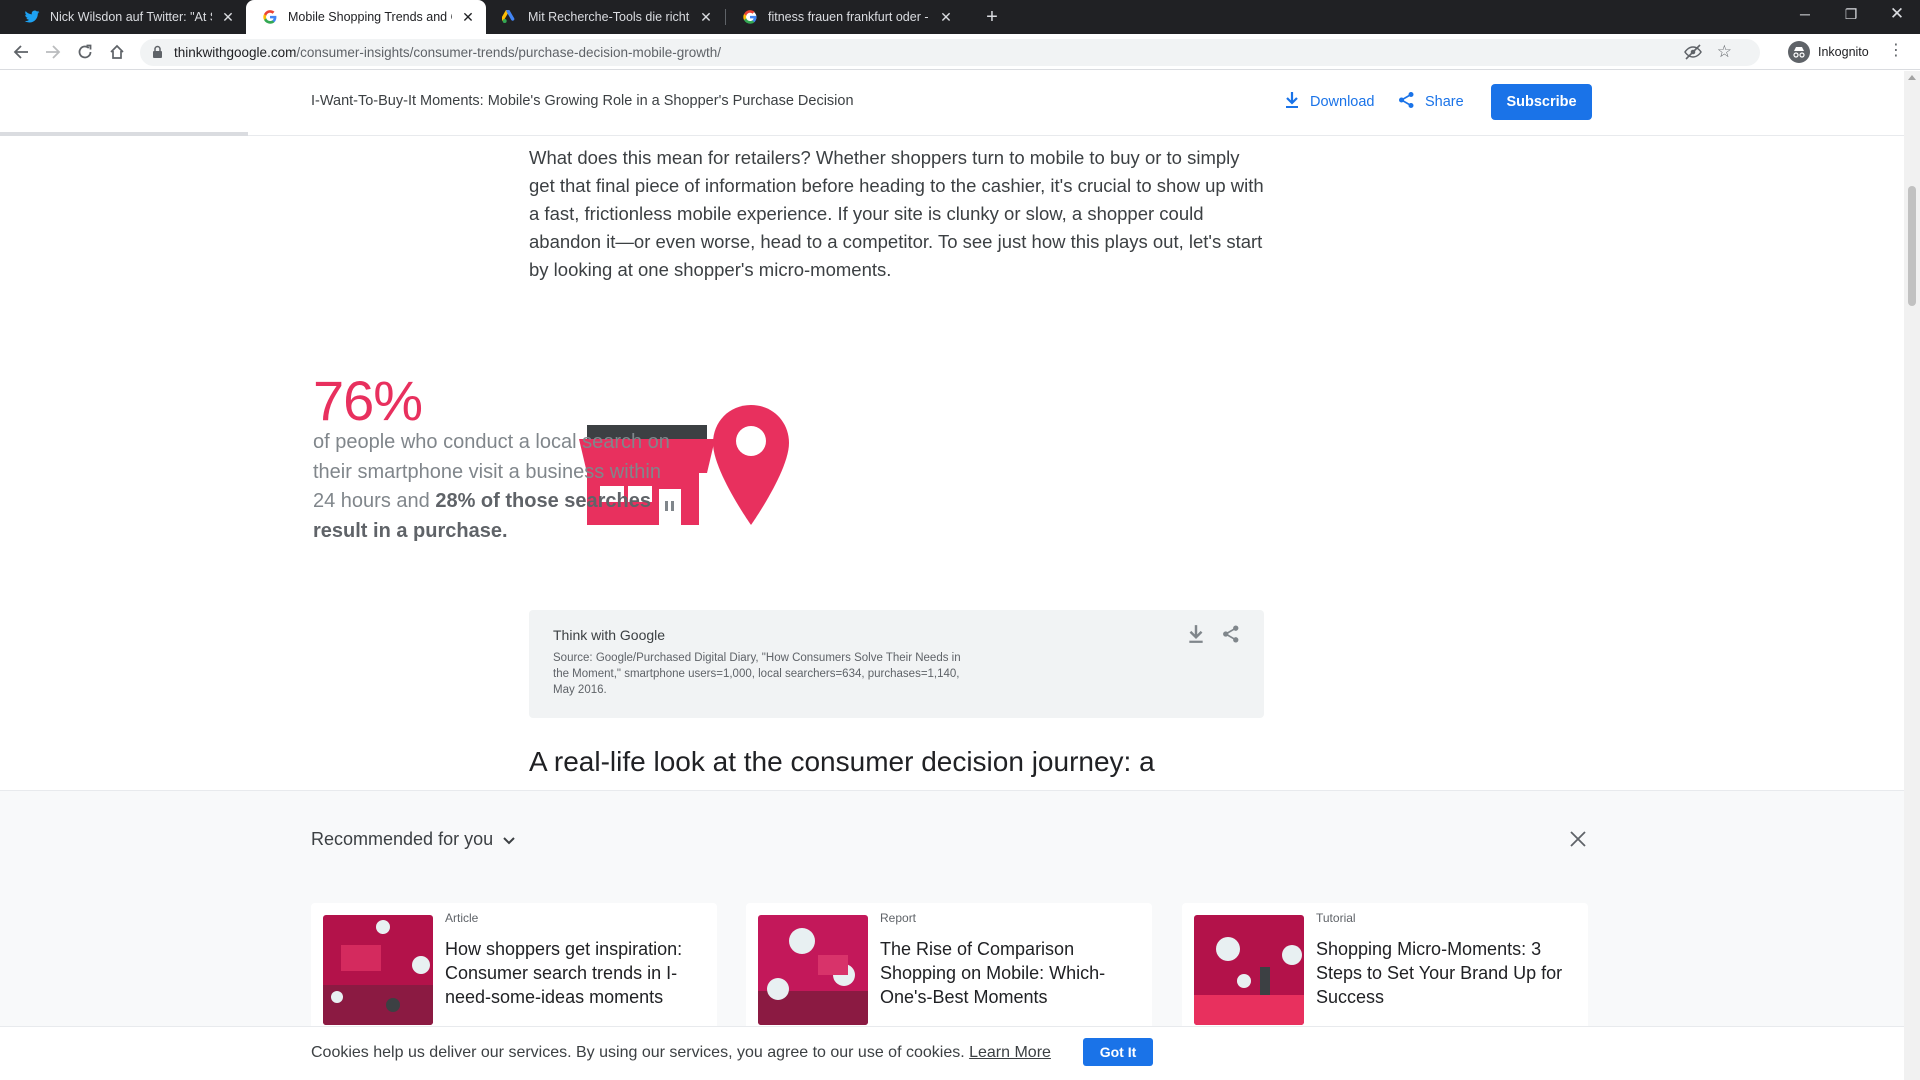 This screenshot has height=1080, width=1920. Describe the element at coordinates (1118, 1052) in the screenshot. I see `accept-cookies-button: Got It` at that location.